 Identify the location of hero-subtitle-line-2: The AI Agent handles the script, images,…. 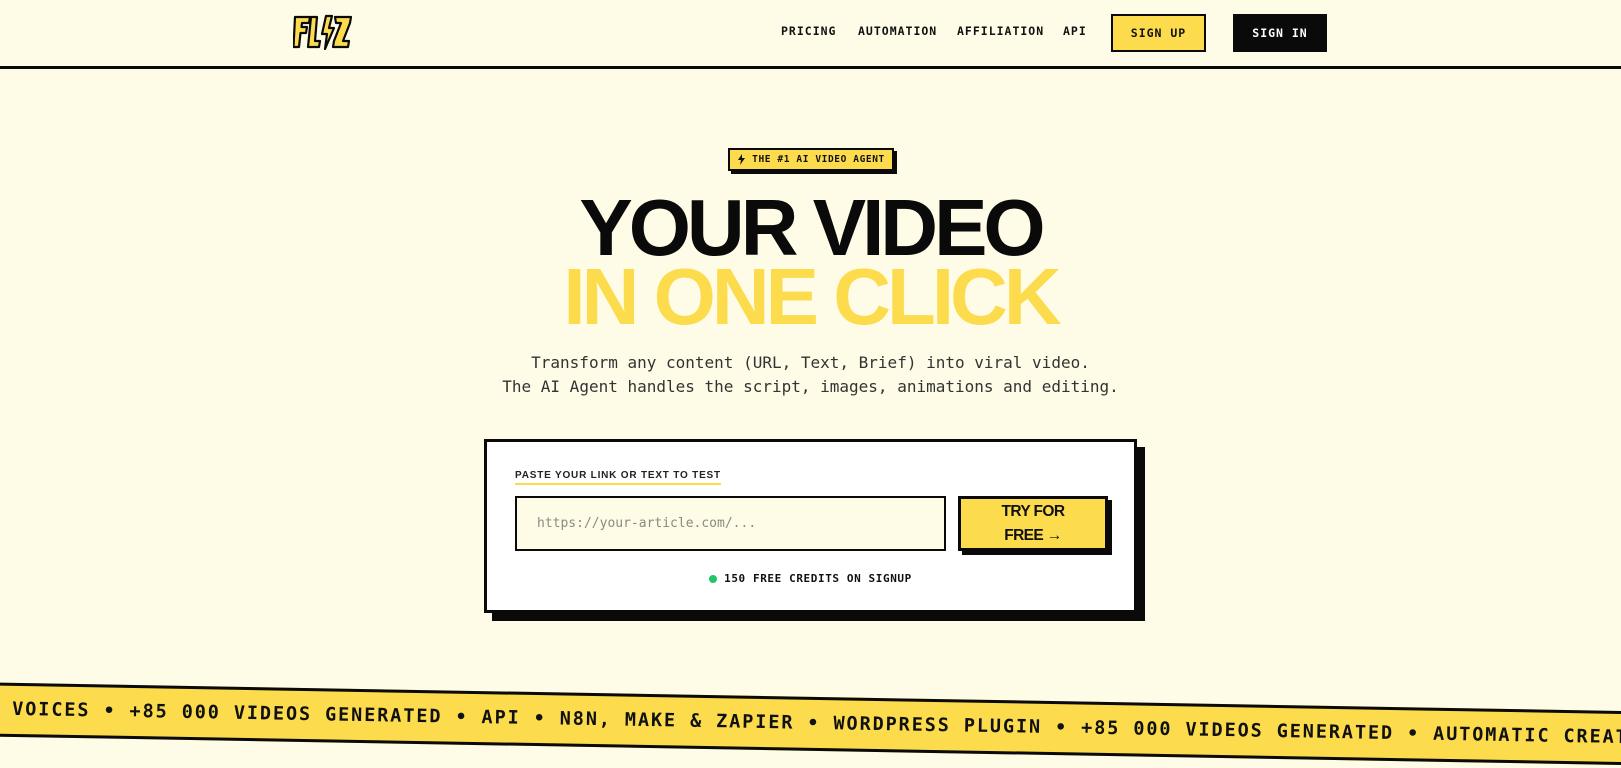
(810, 386).